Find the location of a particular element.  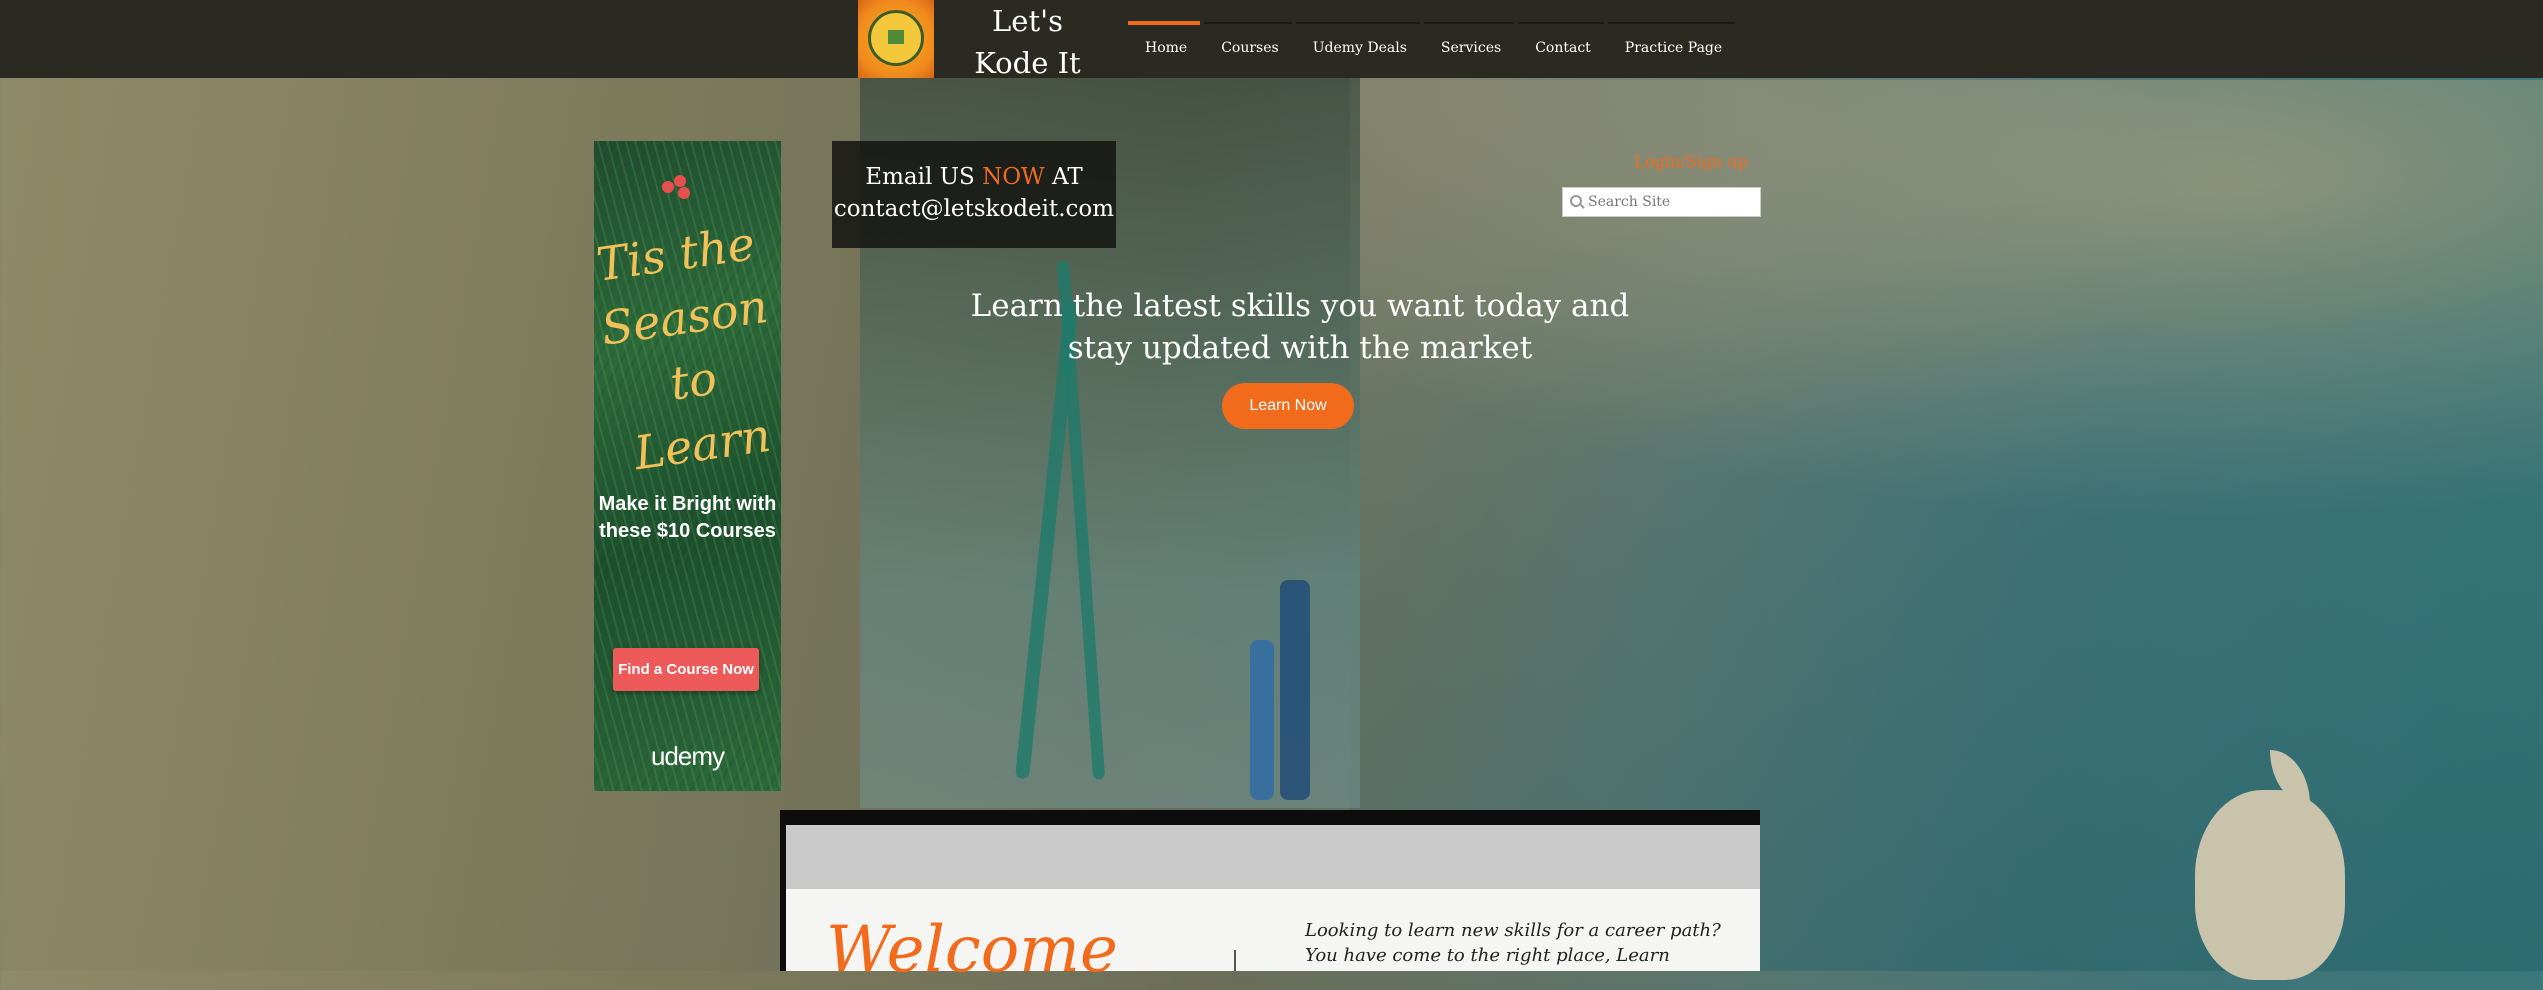

logo-computer-icon is located at coordinates (896, 37).